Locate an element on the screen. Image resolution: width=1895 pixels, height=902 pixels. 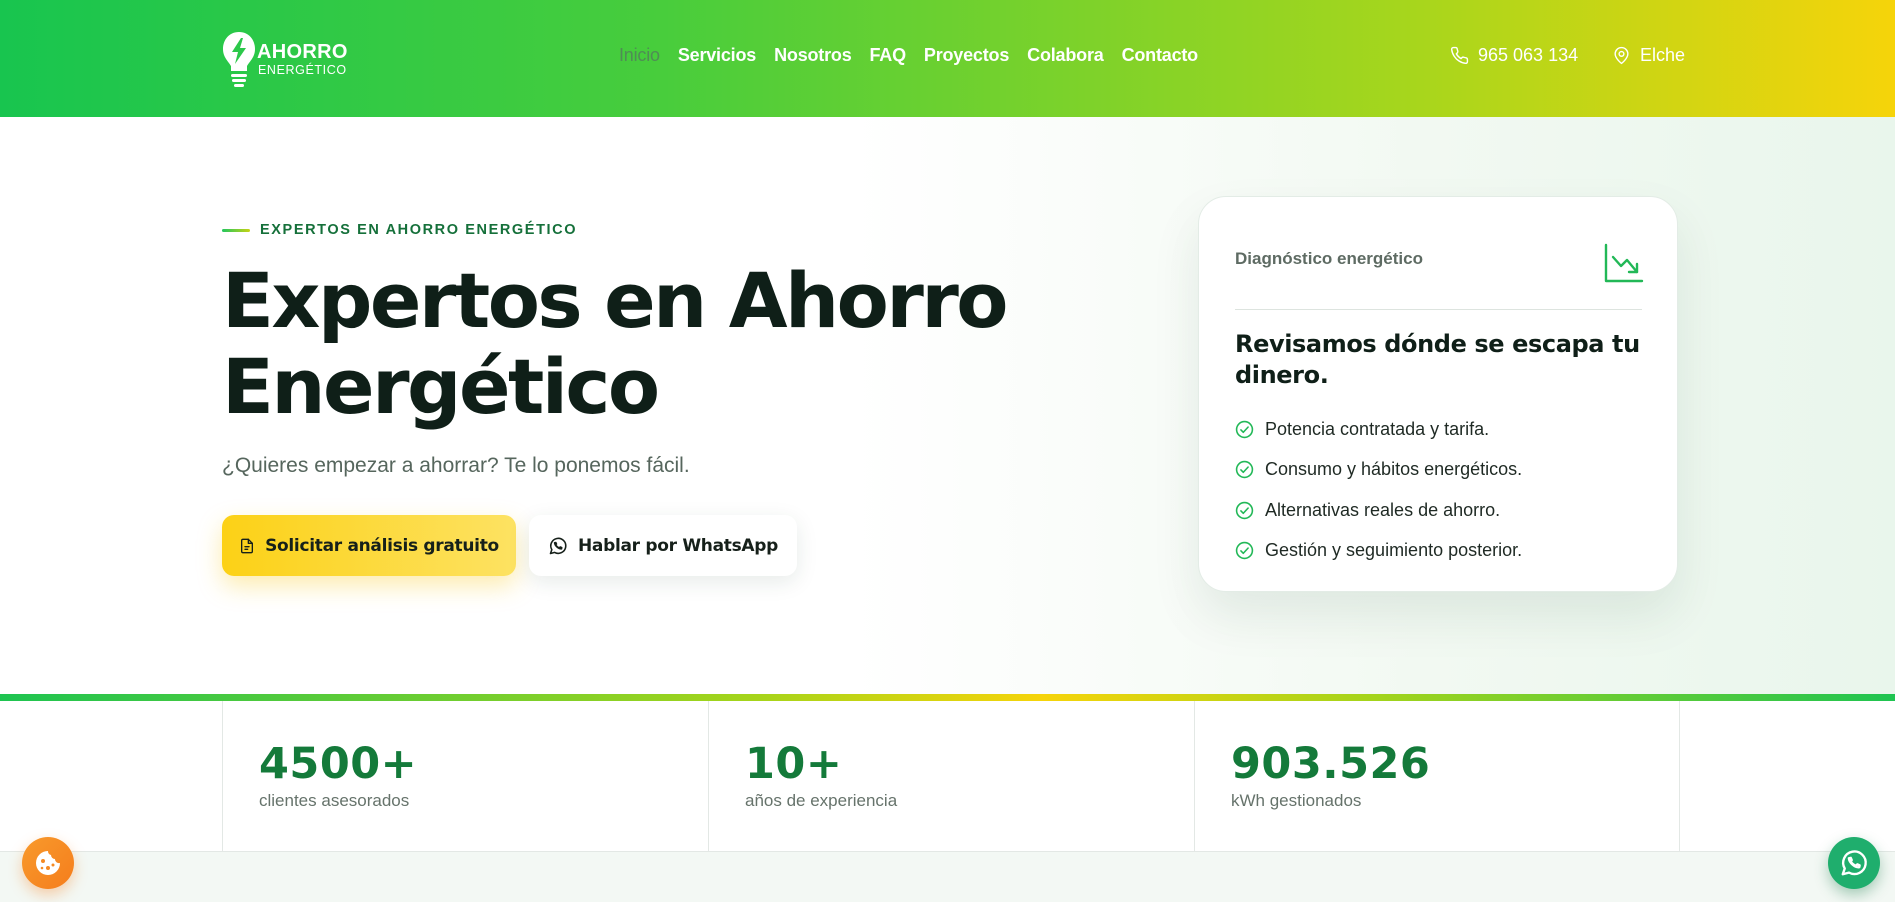
document-icon is located at coordinates (247, 545).